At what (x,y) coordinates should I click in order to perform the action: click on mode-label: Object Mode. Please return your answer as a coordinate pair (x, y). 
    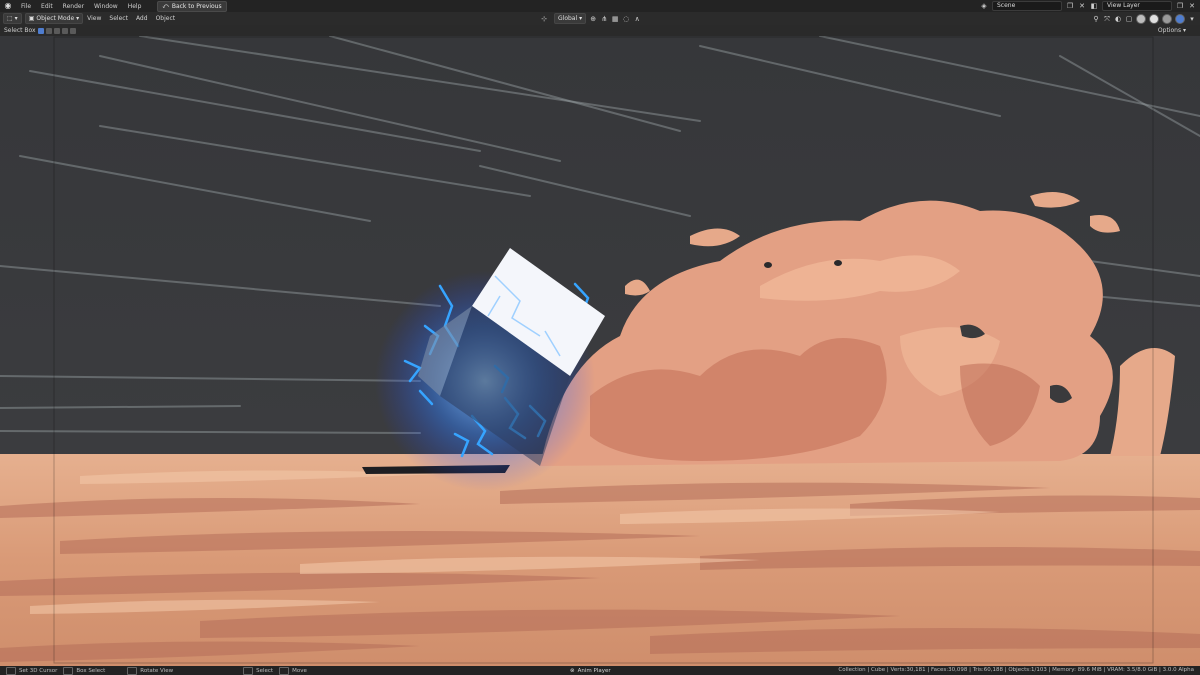
    Looking at the image, I should click on (55, 18).